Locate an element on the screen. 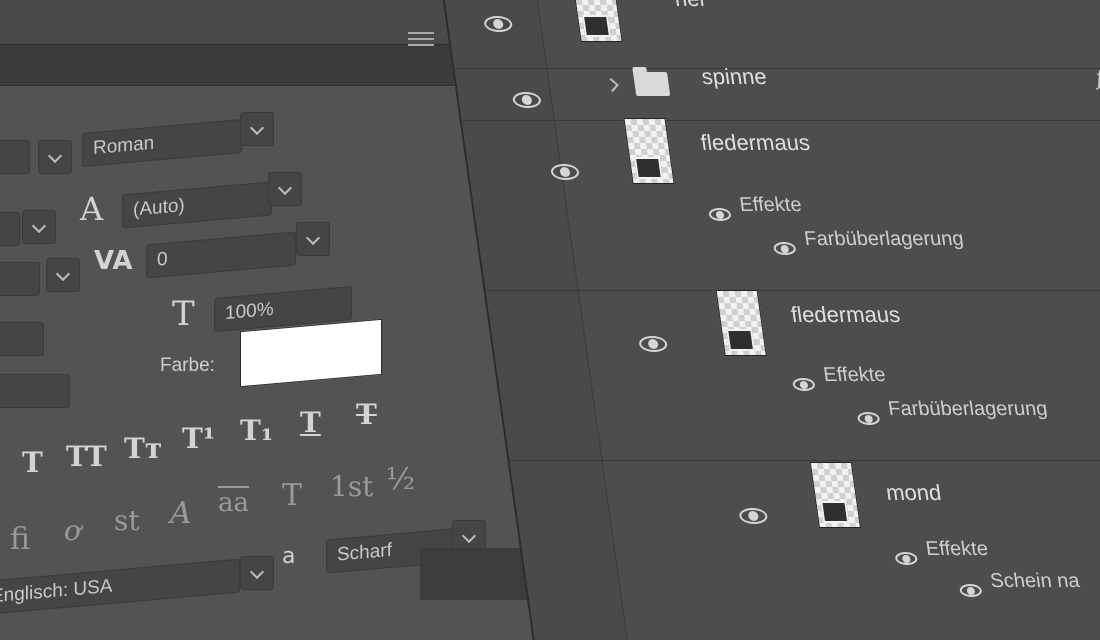  antialias-icon: a is located at coordinates (289, 556).